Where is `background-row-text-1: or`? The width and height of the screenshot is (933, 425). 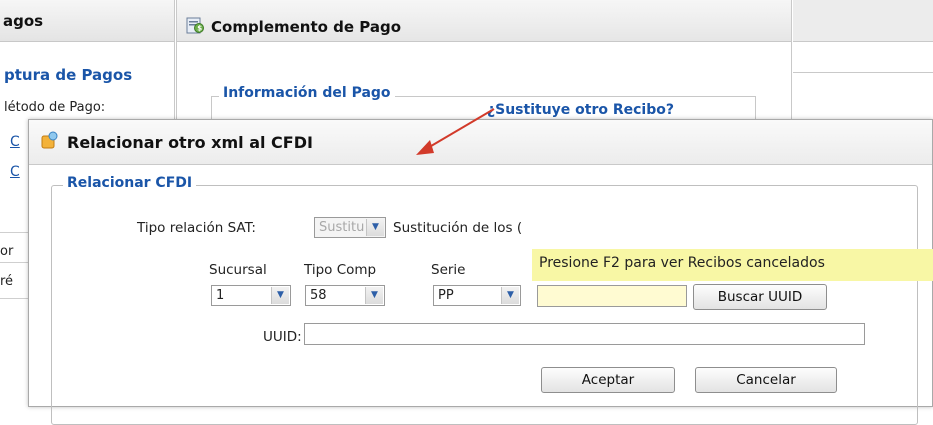 background-row-text-1: or is located at coordinates (7, 251).